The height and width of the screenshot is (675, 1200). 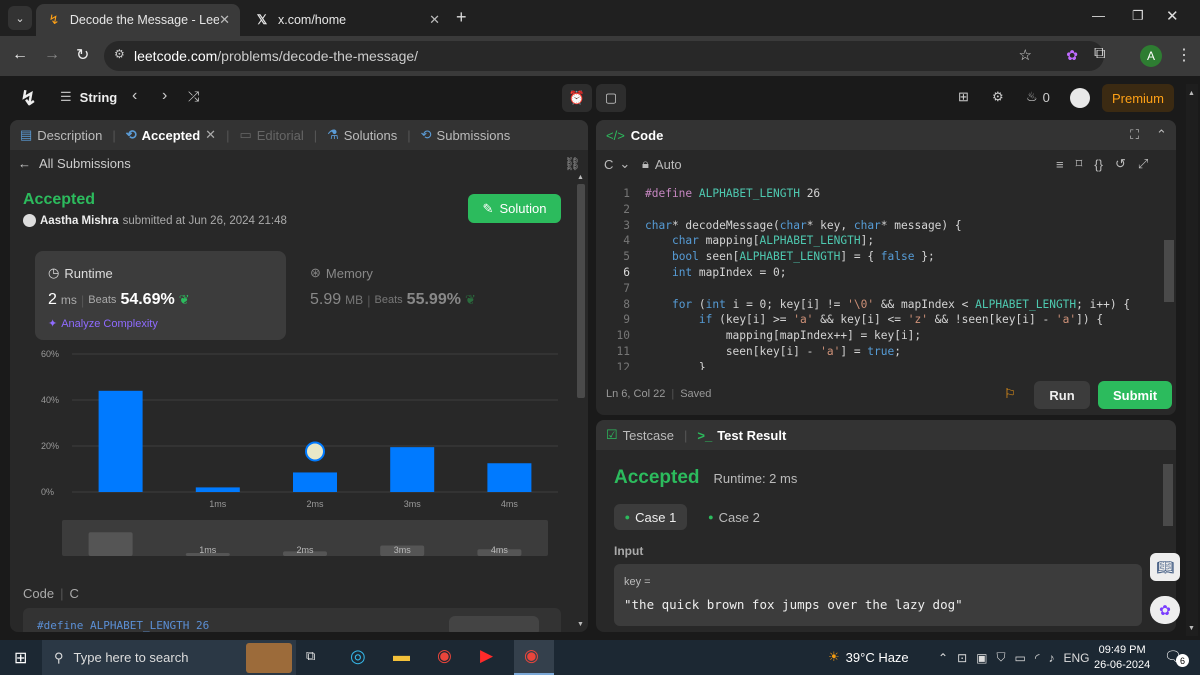 I want to click on camera-icon: ⊡, so click(x=962, y=658).